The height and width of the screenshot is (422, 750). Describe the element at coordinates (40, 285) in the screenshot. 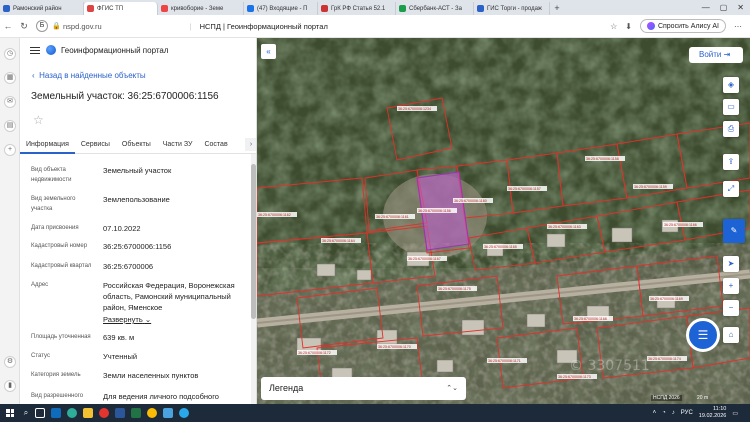

I see `attribute-label: Адрес` at that location.